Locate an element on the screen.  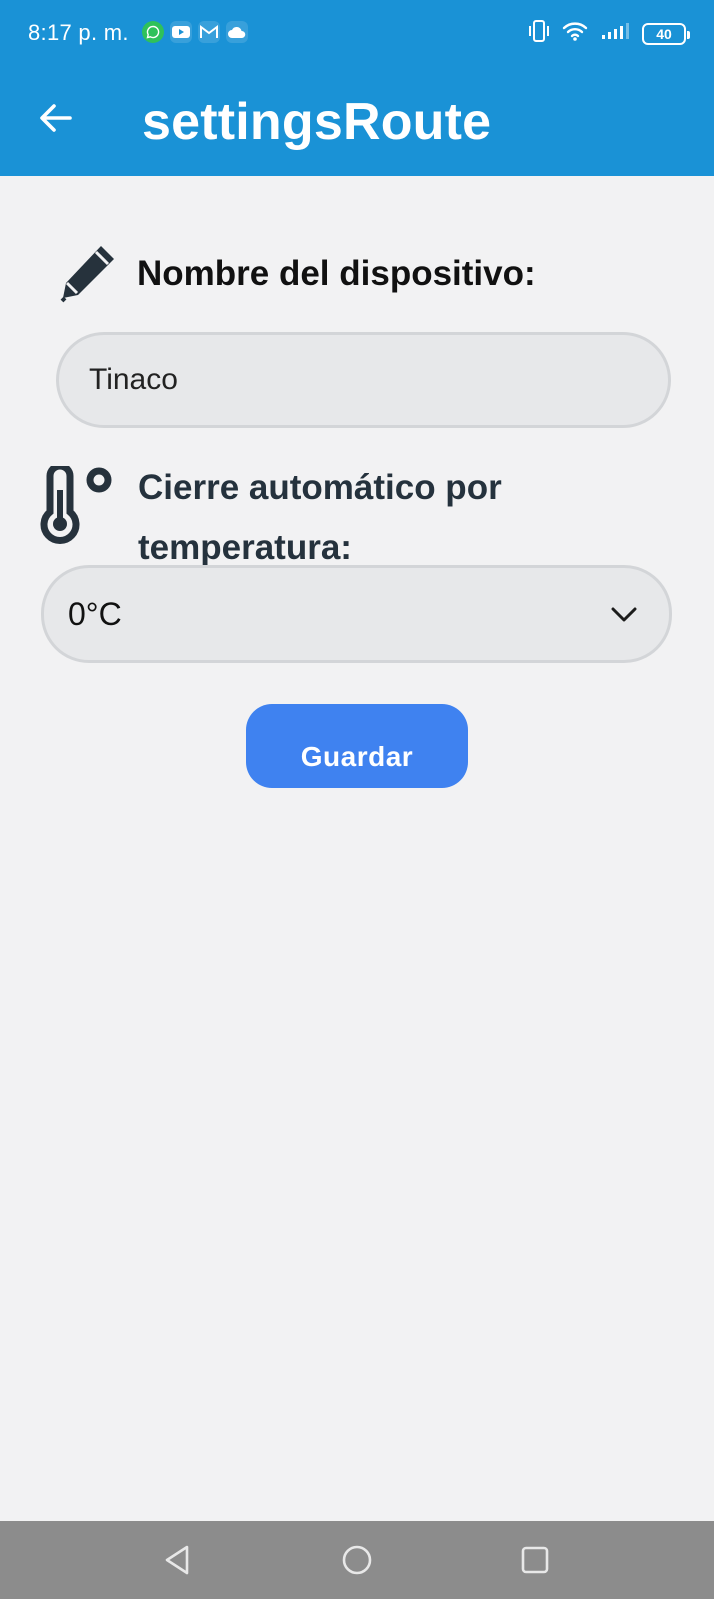
app-bar: settingsRoute is located at coordinates (357, 120).